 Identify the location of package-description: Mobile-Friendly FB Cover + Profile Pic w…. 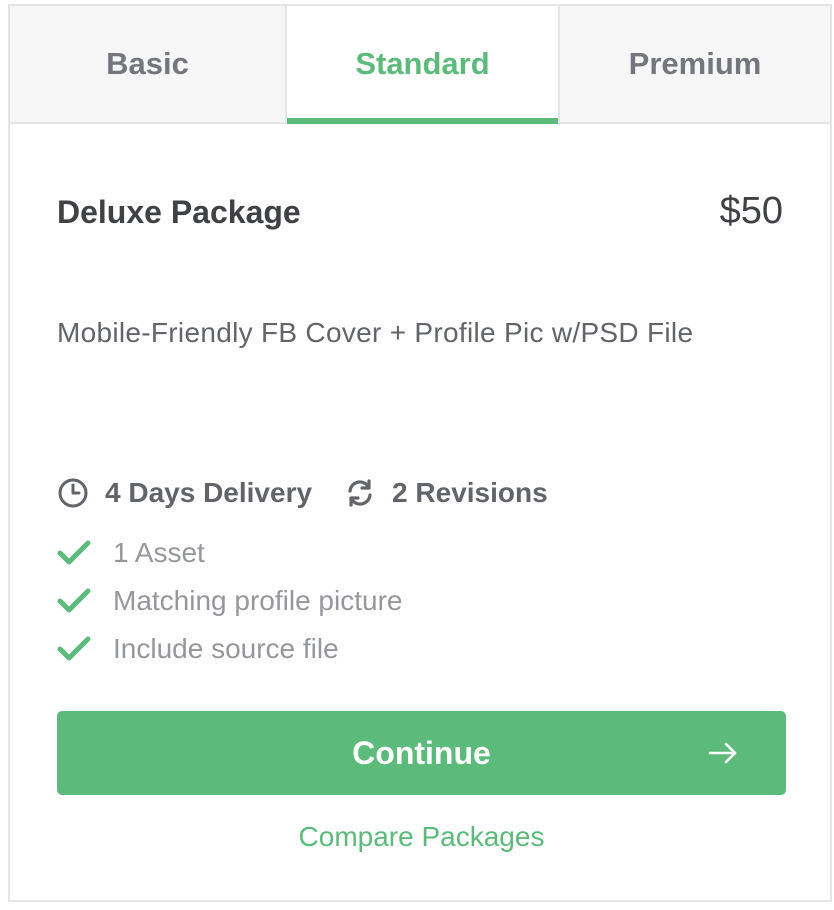
(375, 332).